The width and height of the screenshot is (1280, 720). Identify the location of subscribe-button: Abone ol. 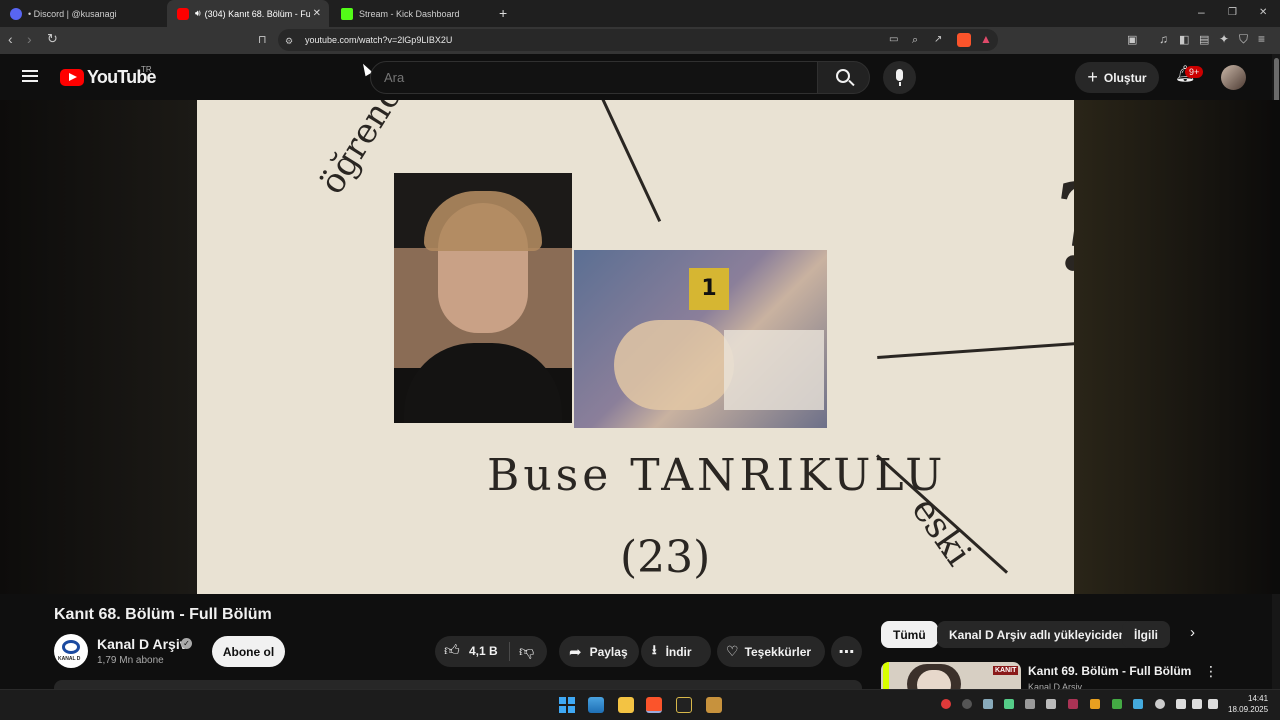
(248, 651).